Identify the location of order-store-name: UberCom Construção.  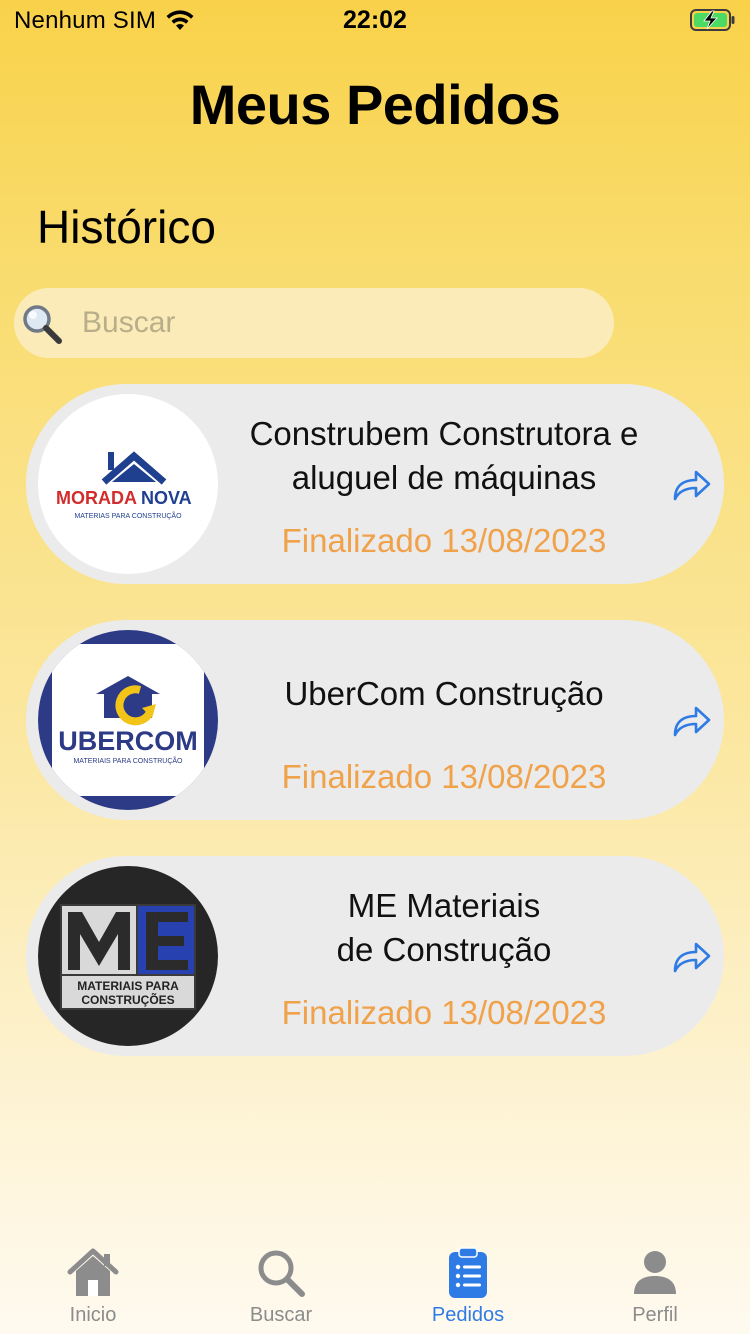
(444, 693).